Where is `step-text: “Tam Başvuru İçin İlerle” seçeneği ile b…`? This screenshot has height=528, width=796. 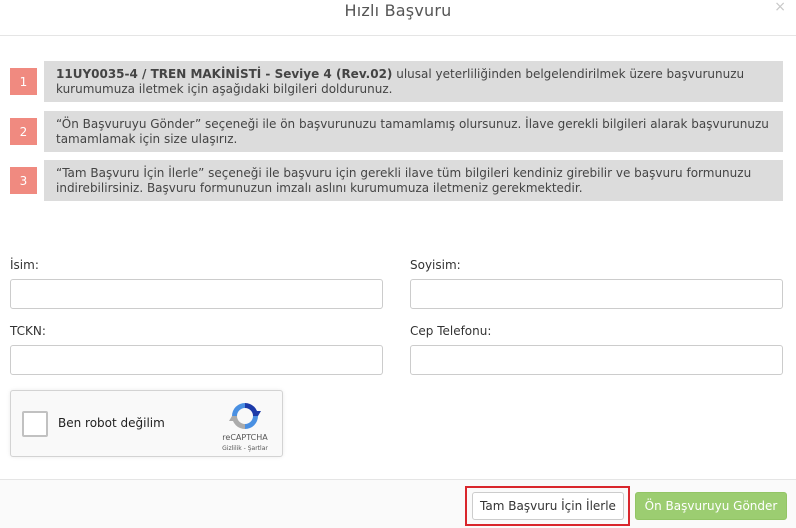 step-text: “Tam Başvuru İçin İlerle” seçeneği ile b… is located at coordinates (413, 180).